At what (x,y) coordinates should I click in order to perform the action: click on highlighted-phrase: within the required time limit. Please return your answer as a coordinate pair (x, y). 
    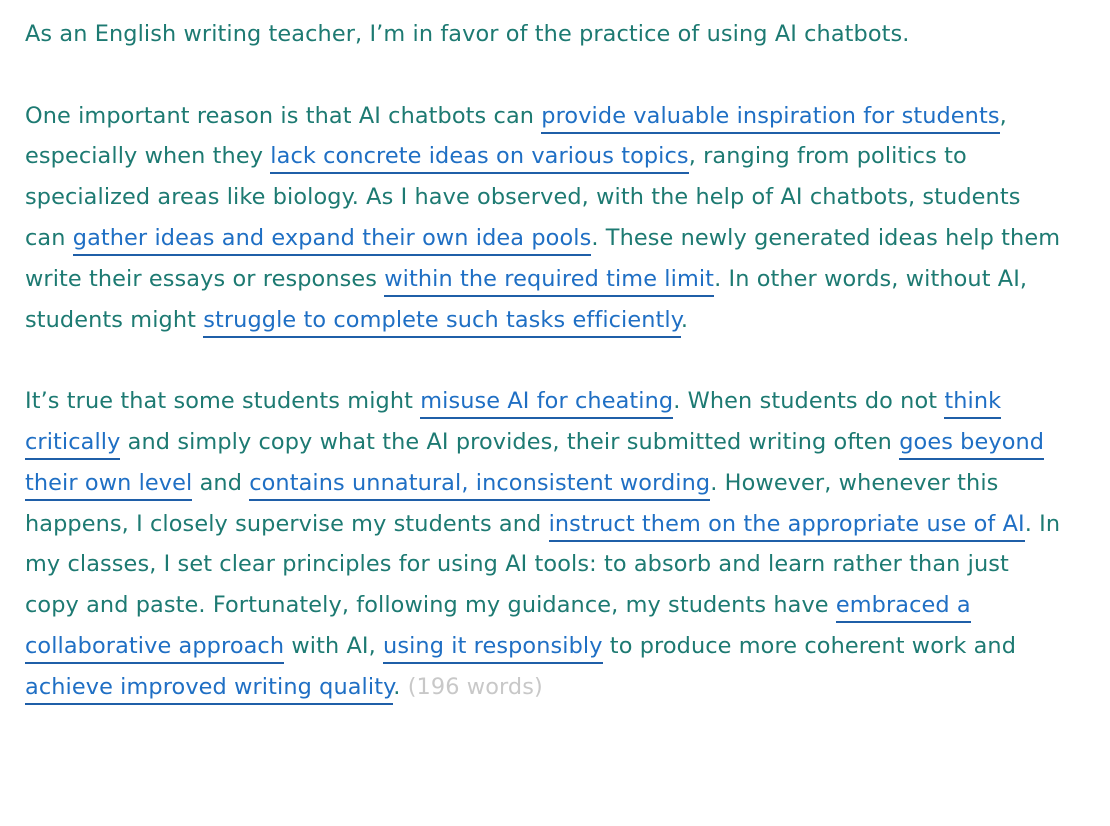
    Looking at the image, I should click on (549, 281).